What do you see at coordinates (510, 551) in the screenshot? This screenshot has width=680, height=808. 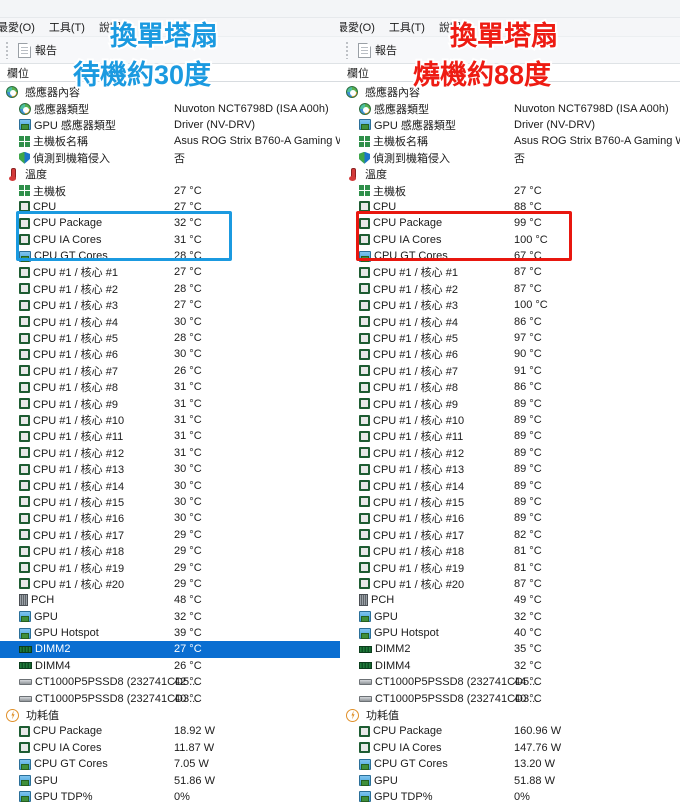 I see `sensor-row: CPU #1 / 核心 #18 81 °C` at bounding box center [510, 551].